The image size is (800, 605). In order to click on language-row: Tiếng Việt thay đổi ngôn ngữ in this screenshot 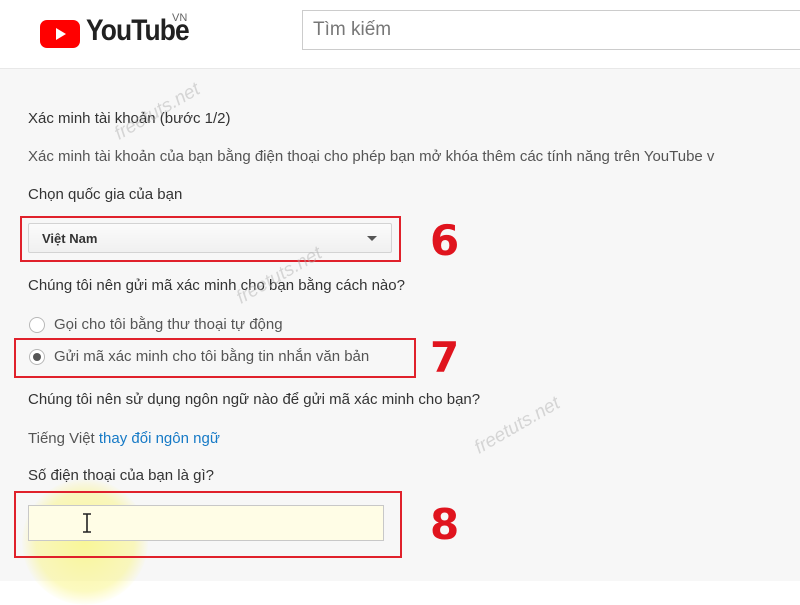, I will do `click(124, 438)`.